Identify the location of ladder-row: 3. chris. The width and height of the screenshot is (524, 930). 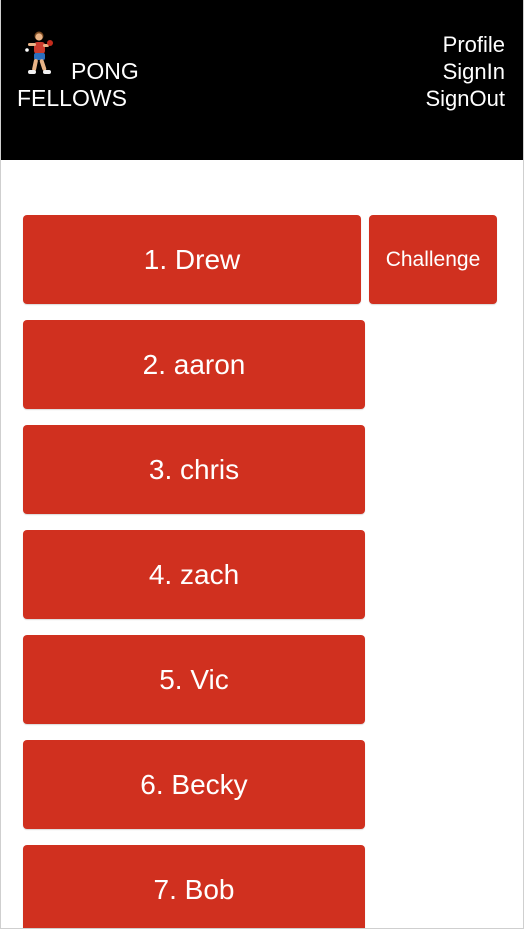
(263, 469).